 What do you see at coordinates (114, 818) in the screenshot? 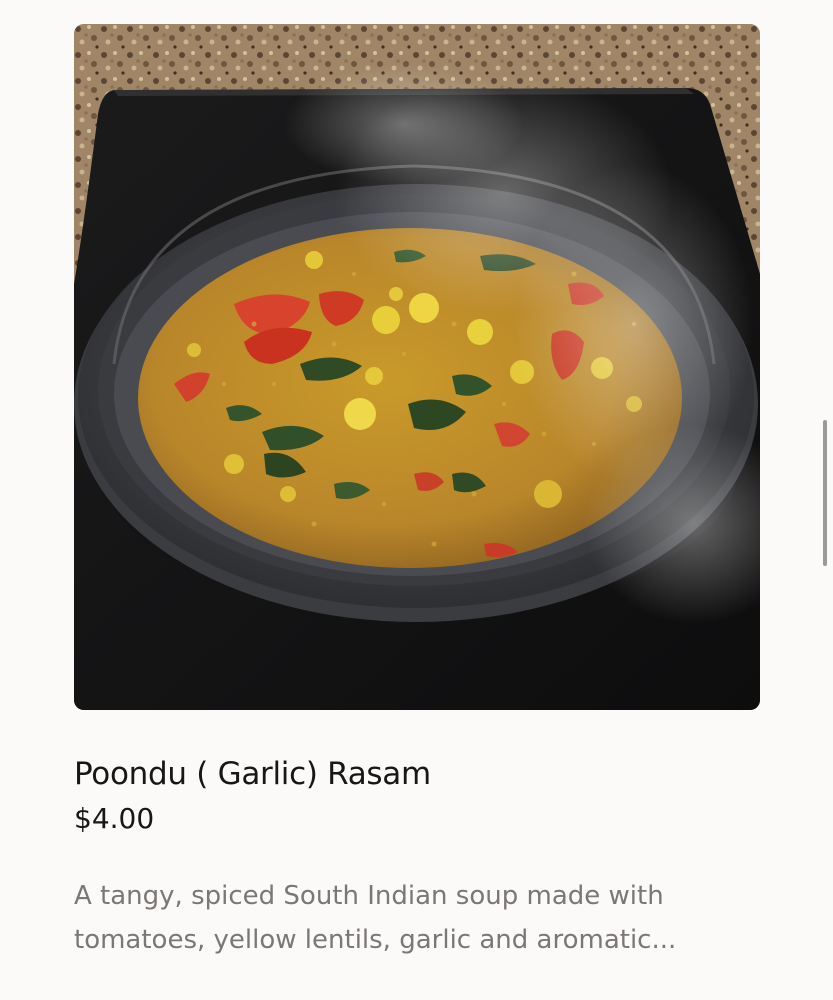
I see `product-price: $4.00` at bounding box center [114, 818].